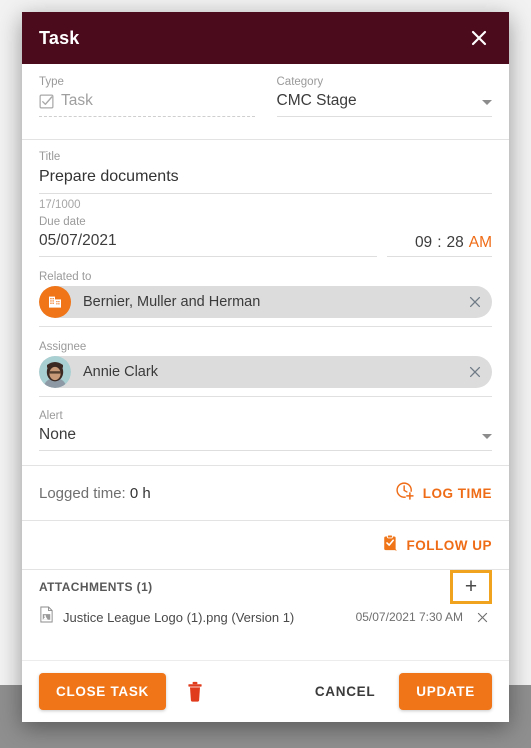 The image size is (531, 748). What do you see at coordinates (265, 302) in the screenshot?
I see `related-to-chip: Bernier, Muller and Herman` at bounding box center [265, 302].